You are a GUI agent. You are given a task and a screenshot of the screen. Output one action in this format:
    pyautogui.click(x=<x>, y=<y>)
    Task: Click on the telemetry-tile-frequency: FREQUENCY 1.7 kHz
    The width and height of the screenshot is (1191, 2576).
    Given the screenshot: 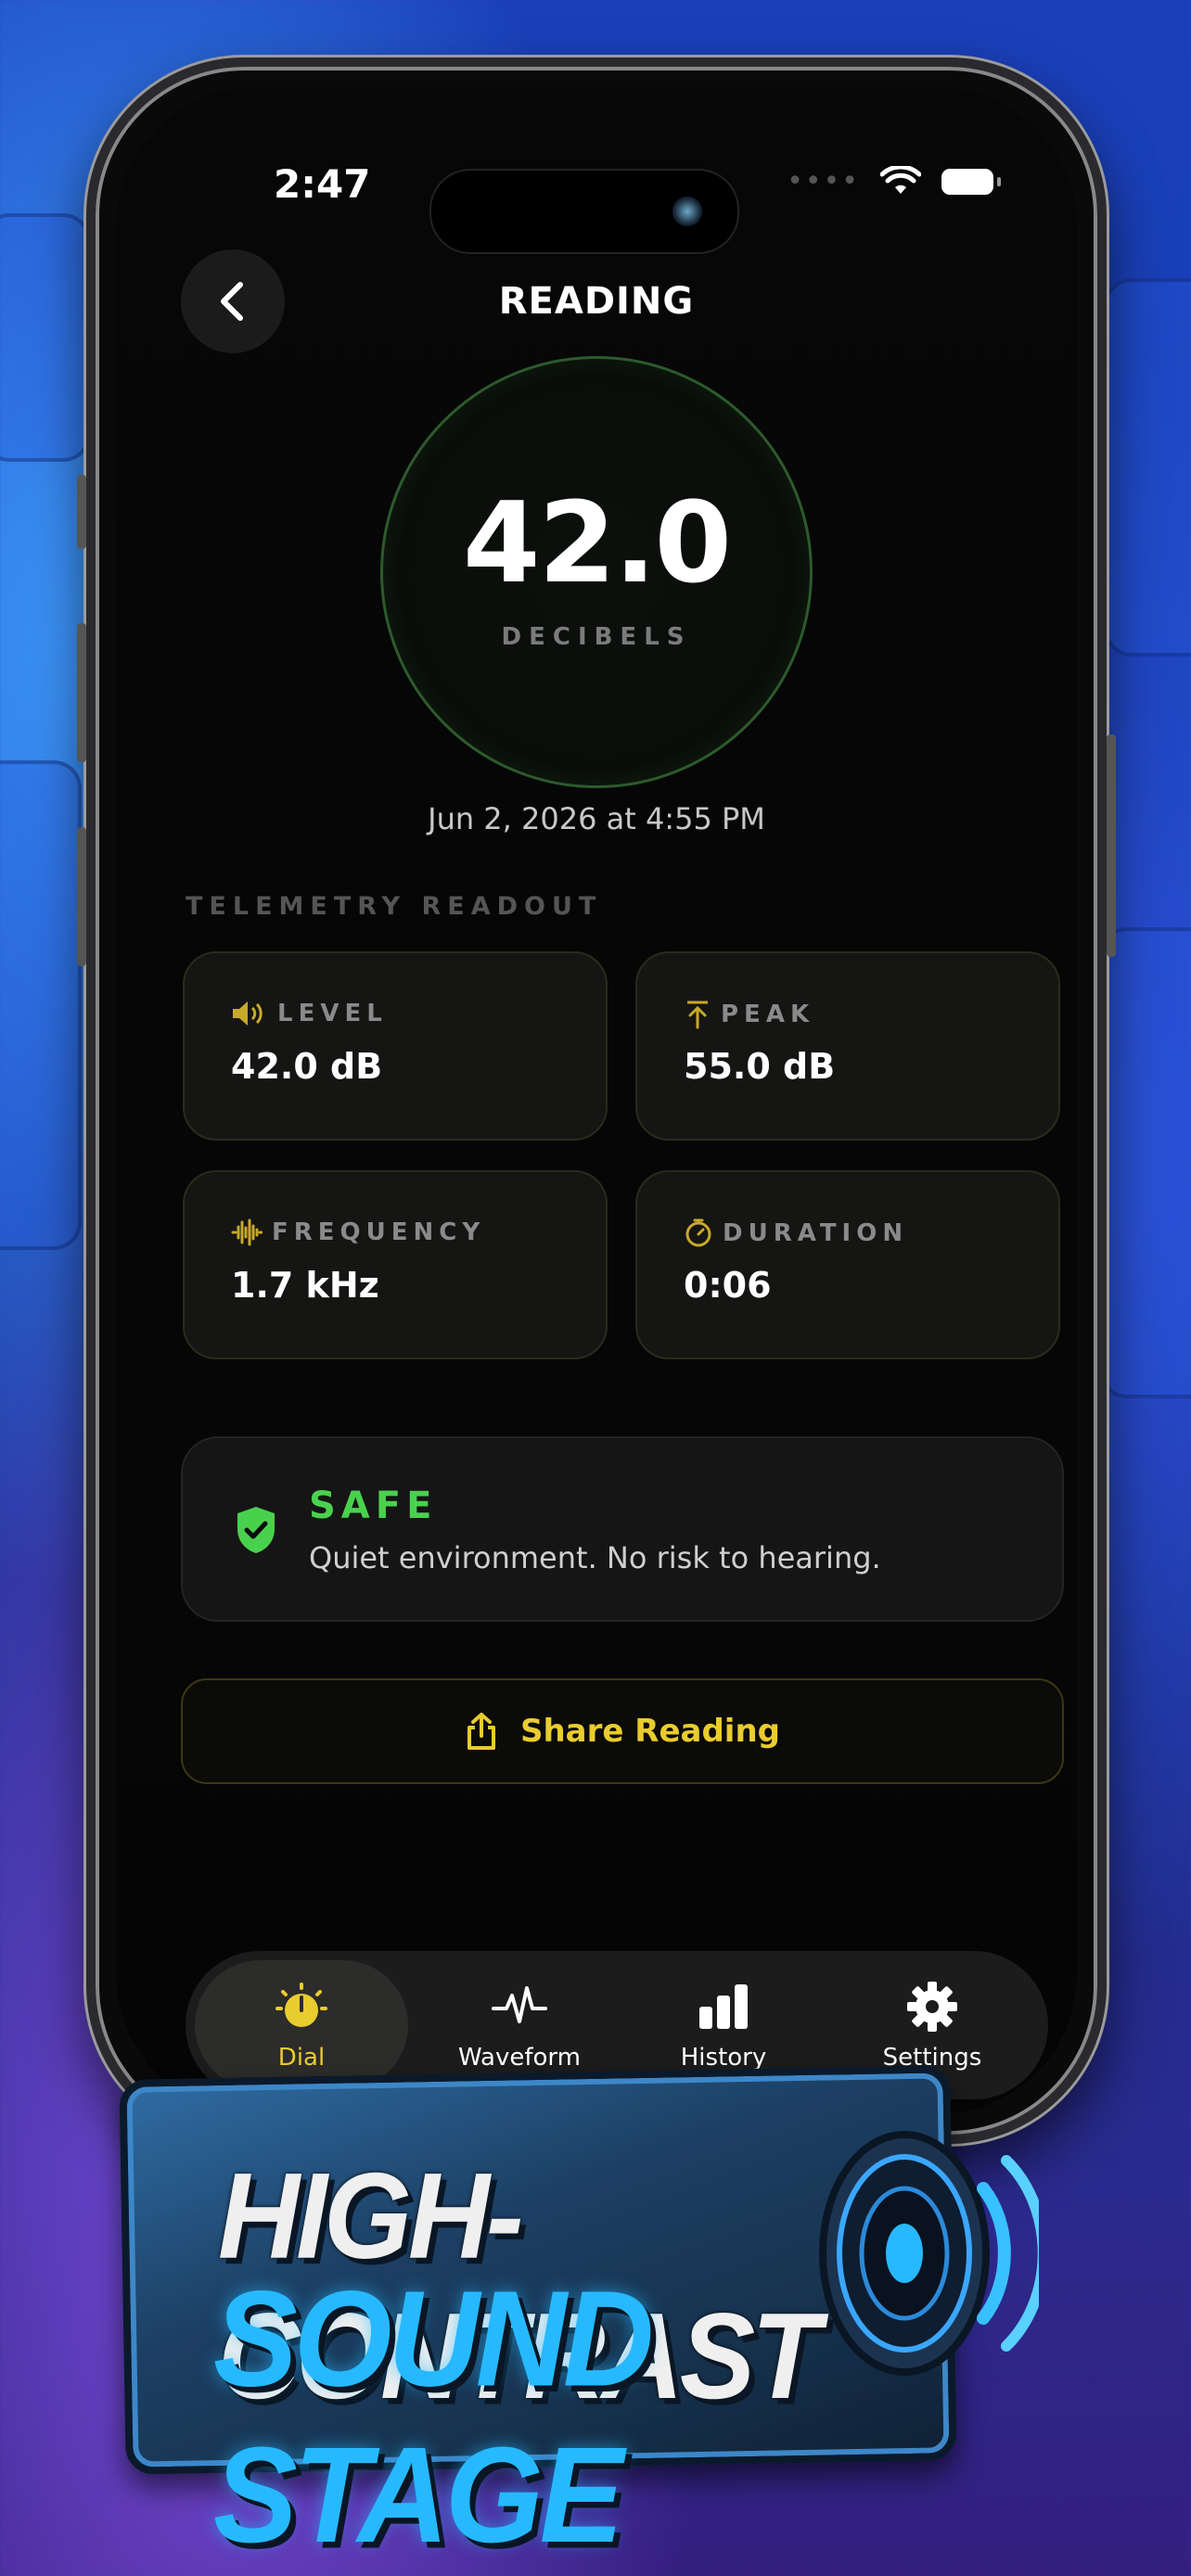 What is the action you would take?
    pyautogui.click(x=395, y=1264)
    